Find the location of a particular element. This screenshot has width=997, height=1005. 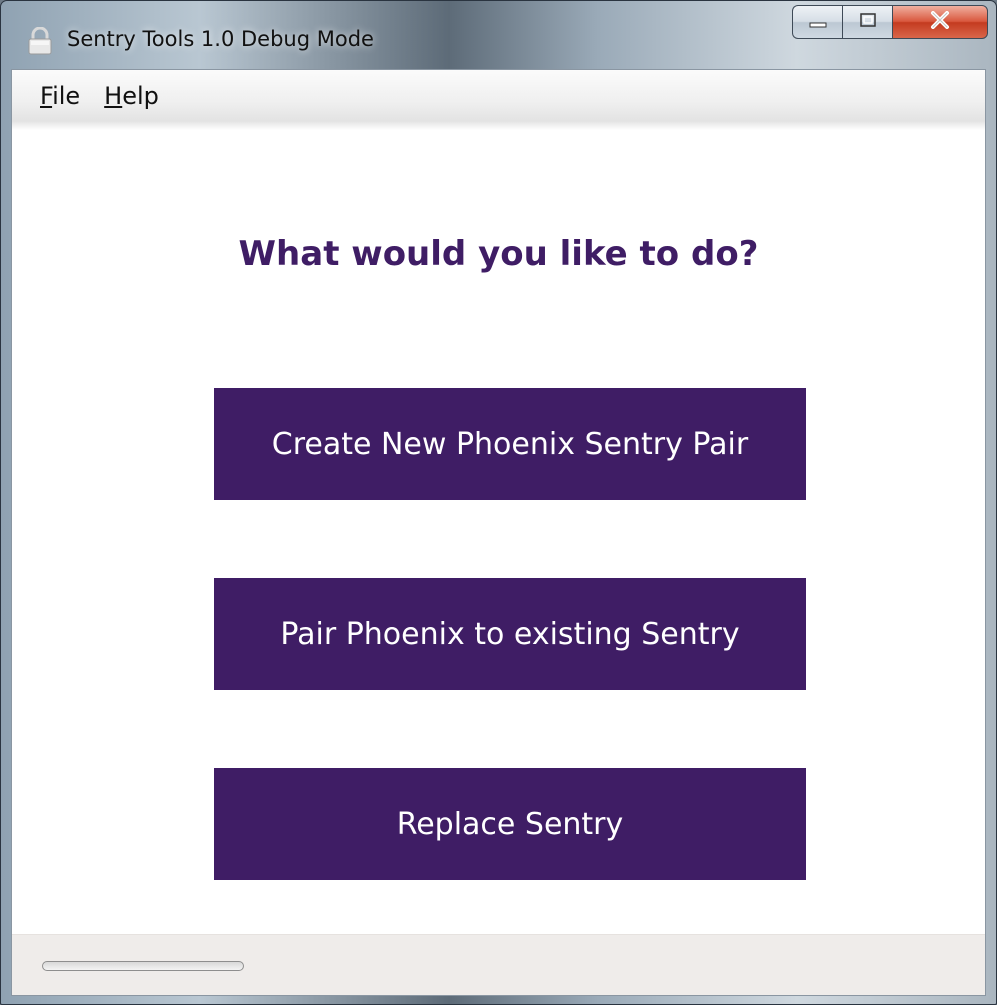

menu-bar: File Help is located at coordinates (498, 100).